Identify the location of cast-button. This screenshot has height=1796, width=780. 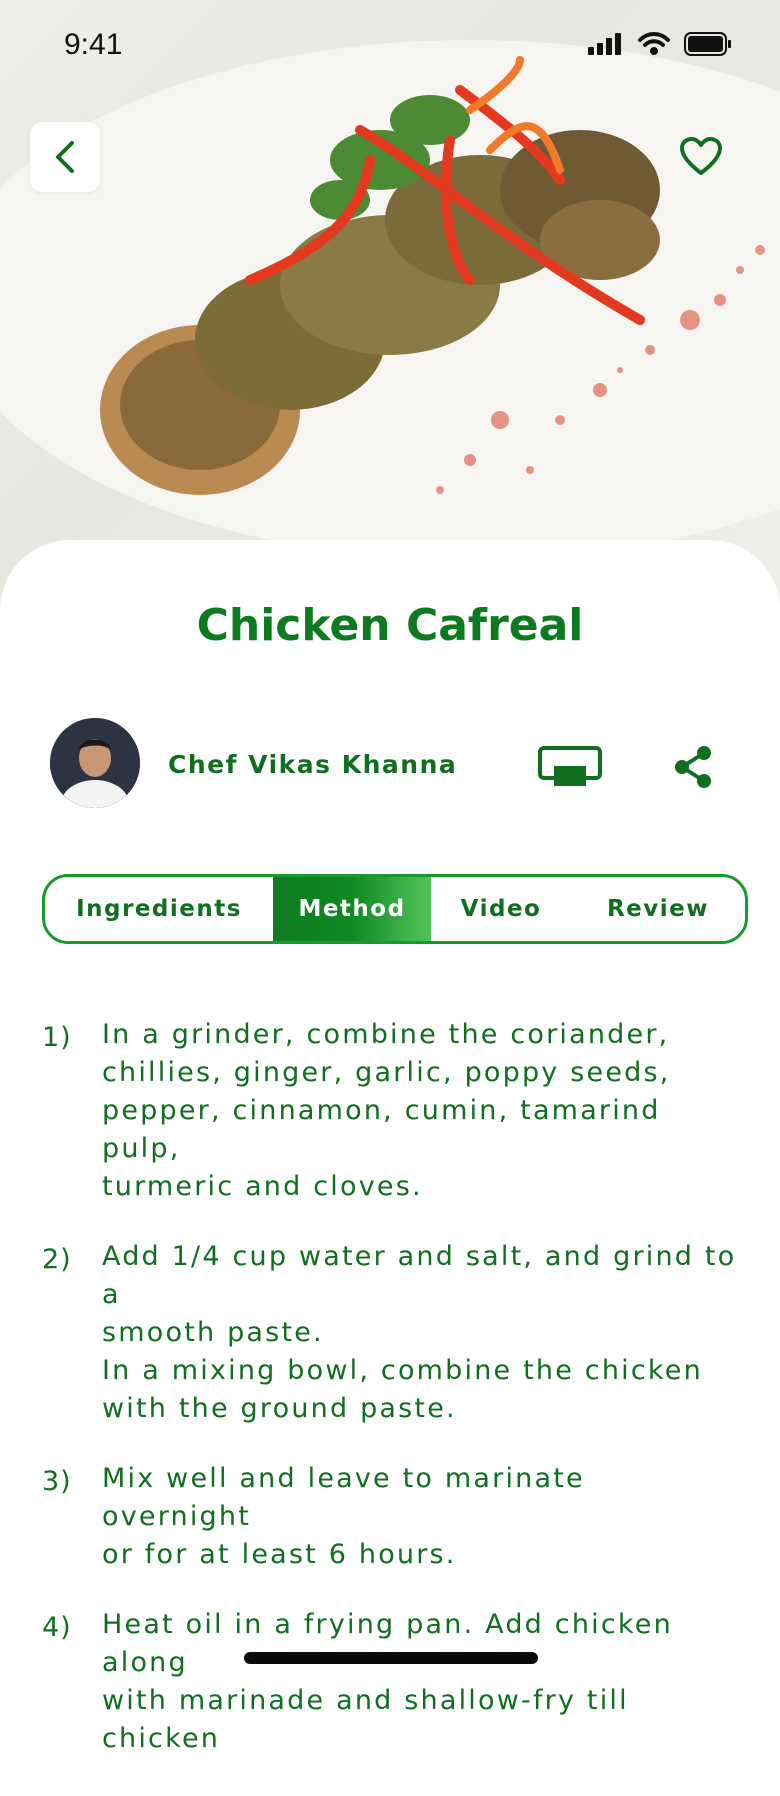
(570, 769).